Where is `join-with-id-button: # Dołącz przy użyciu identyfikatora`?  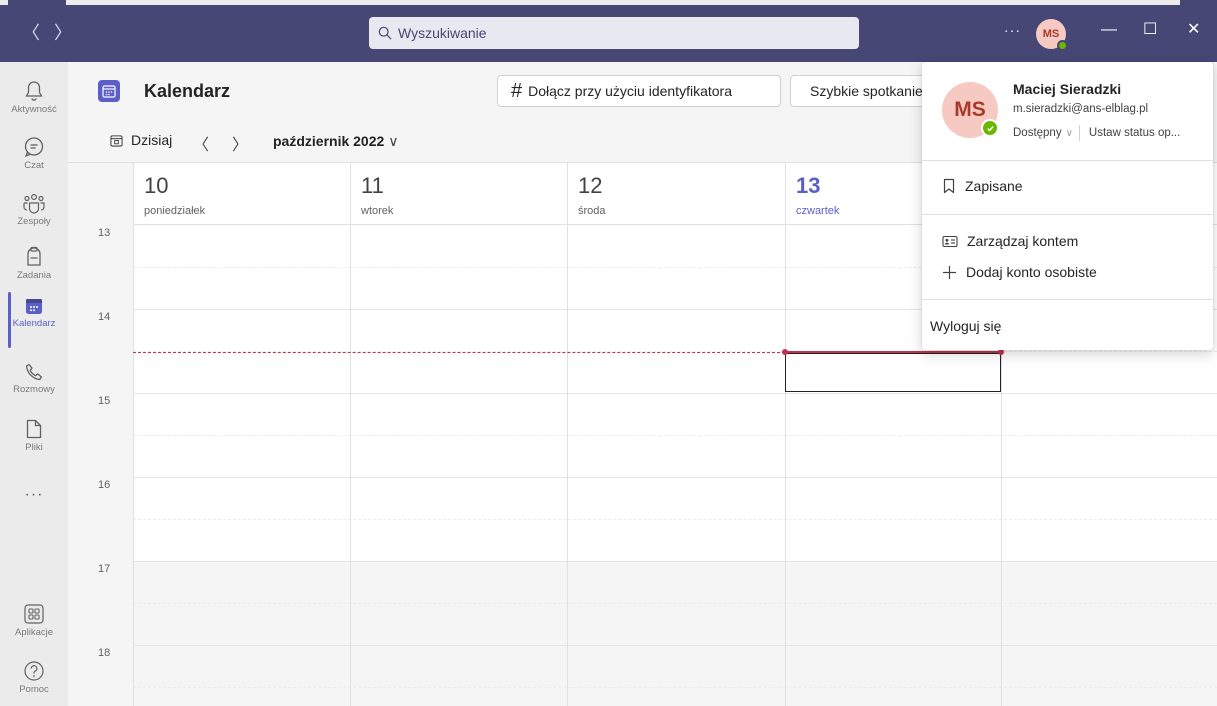 join-with-id-button: # Dołącz przy użyciu identyfikatora is located at coordinates (639, 91).